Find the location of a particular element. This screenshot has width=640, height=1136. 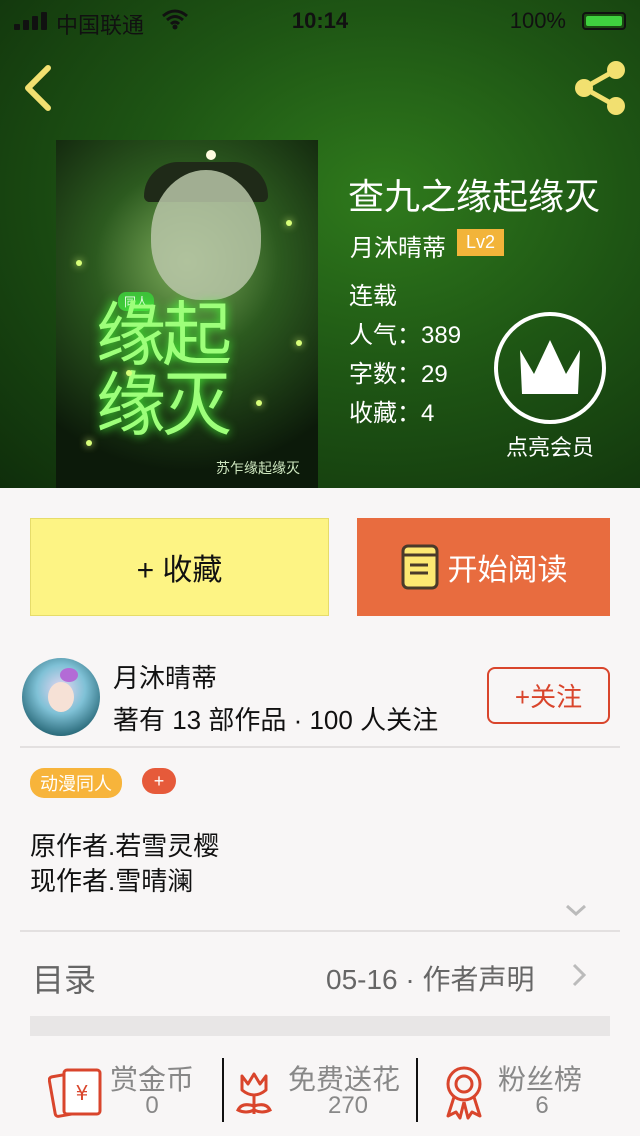

cover-signature-art: 苏乍缘起缘灭 is located at coordinates (258, 468).